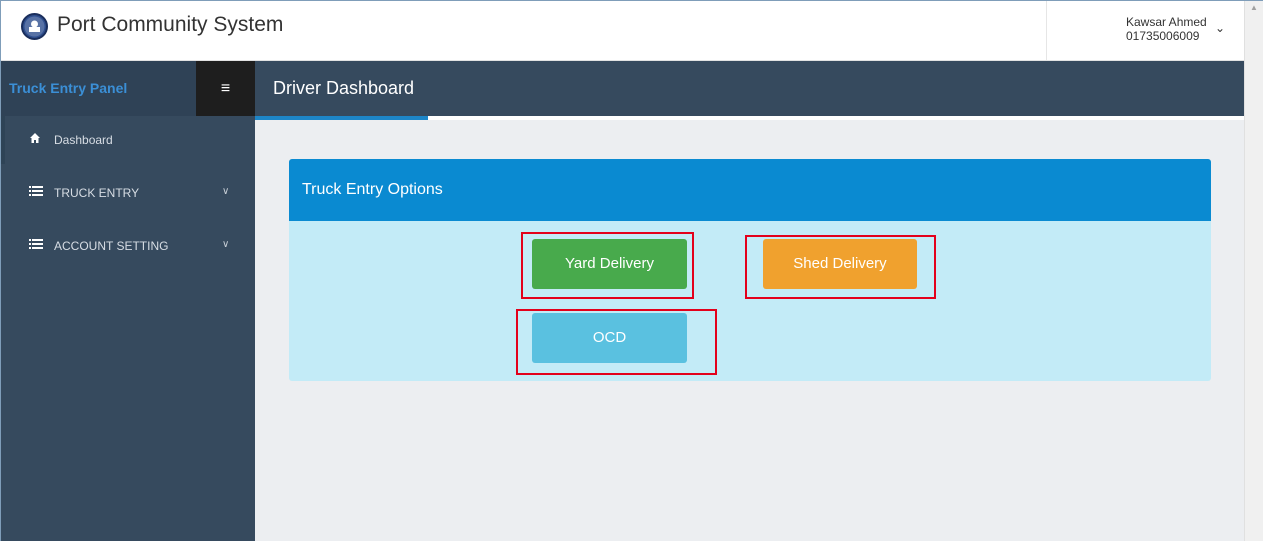 The width and height of the screenshot is (1263, 541). I want to click on panel-title: Truck Entry Options, so click(372, 189).